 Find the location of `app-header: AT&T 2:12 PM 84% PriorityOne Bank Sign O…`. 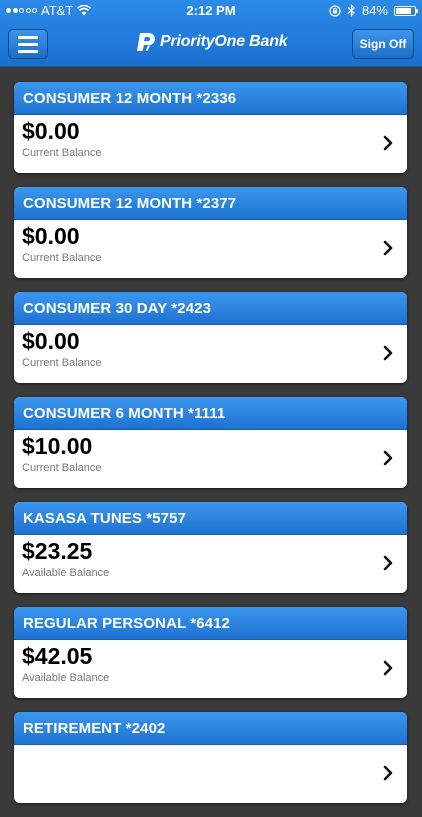

app-header: AT&T 2:12 PM 84% PriorityOne Bank Sign O… is located at coordinates (211, 33).